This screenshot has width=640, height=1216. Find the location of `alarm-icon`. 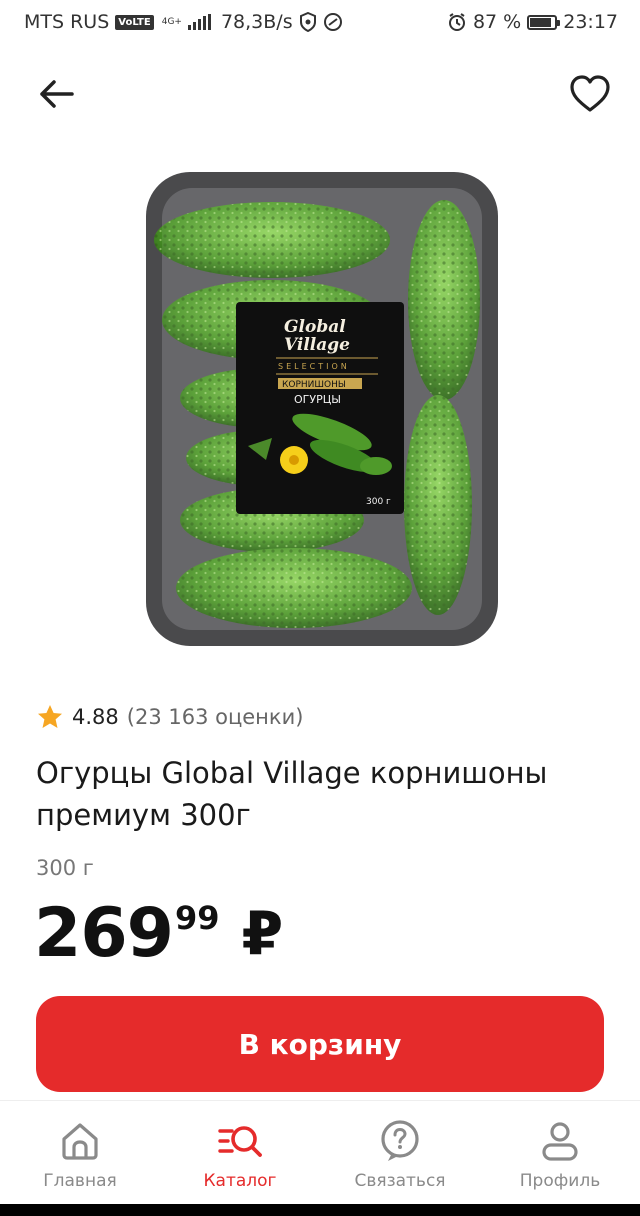

alarm-icon is located at coordinates (456, 22).